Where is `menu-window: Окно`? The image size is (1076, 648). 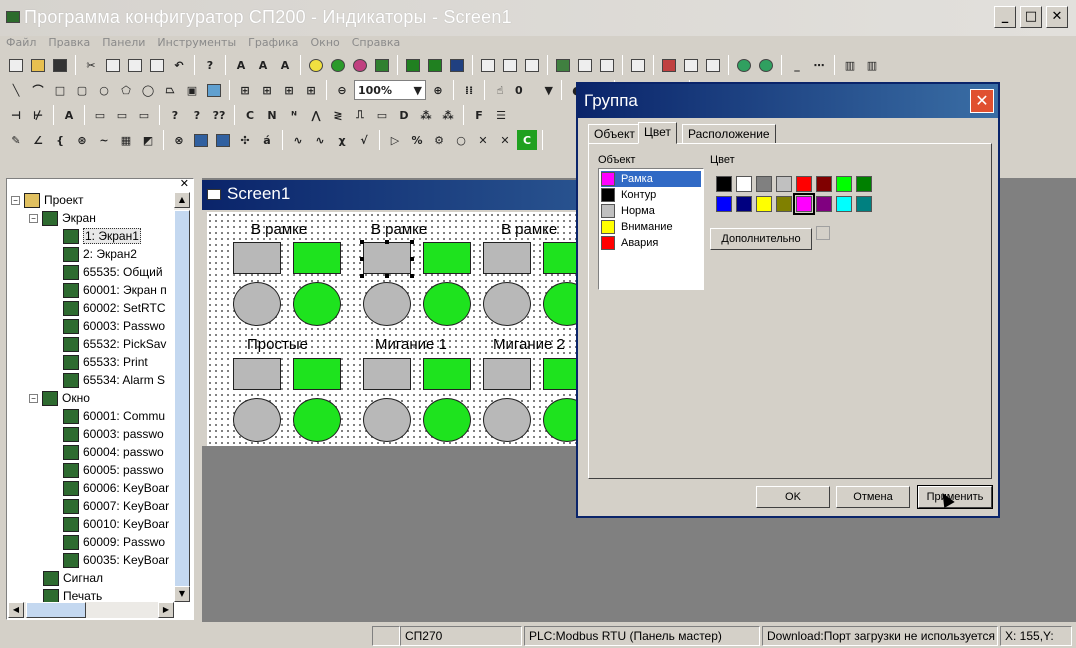
menu-window: Окно is located at coordinates (325, 43).